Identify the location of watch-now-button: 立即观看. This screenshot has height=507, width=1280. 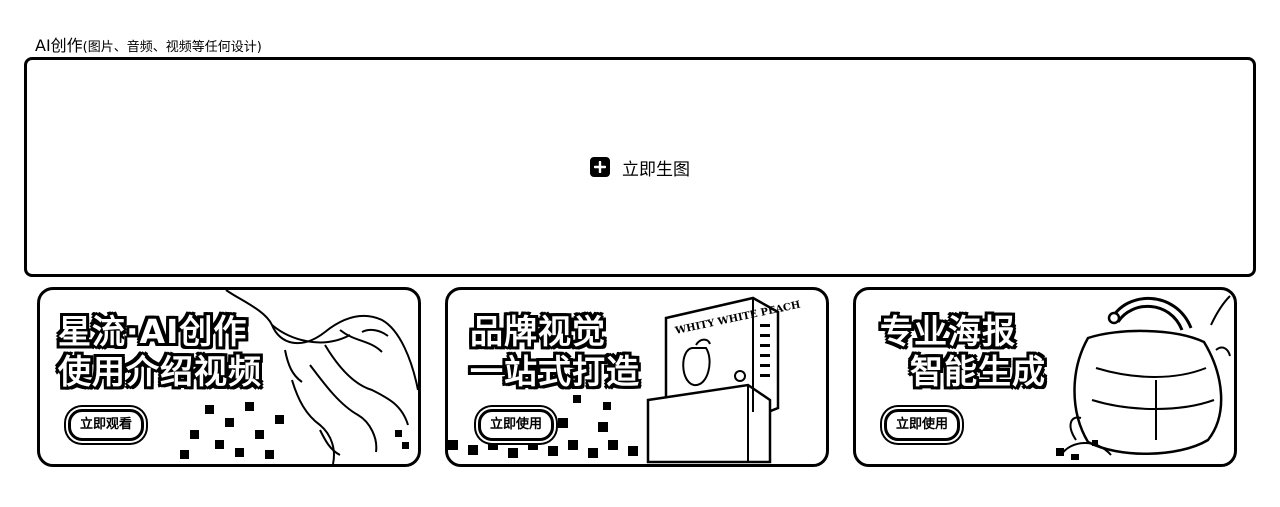
(106, 425).